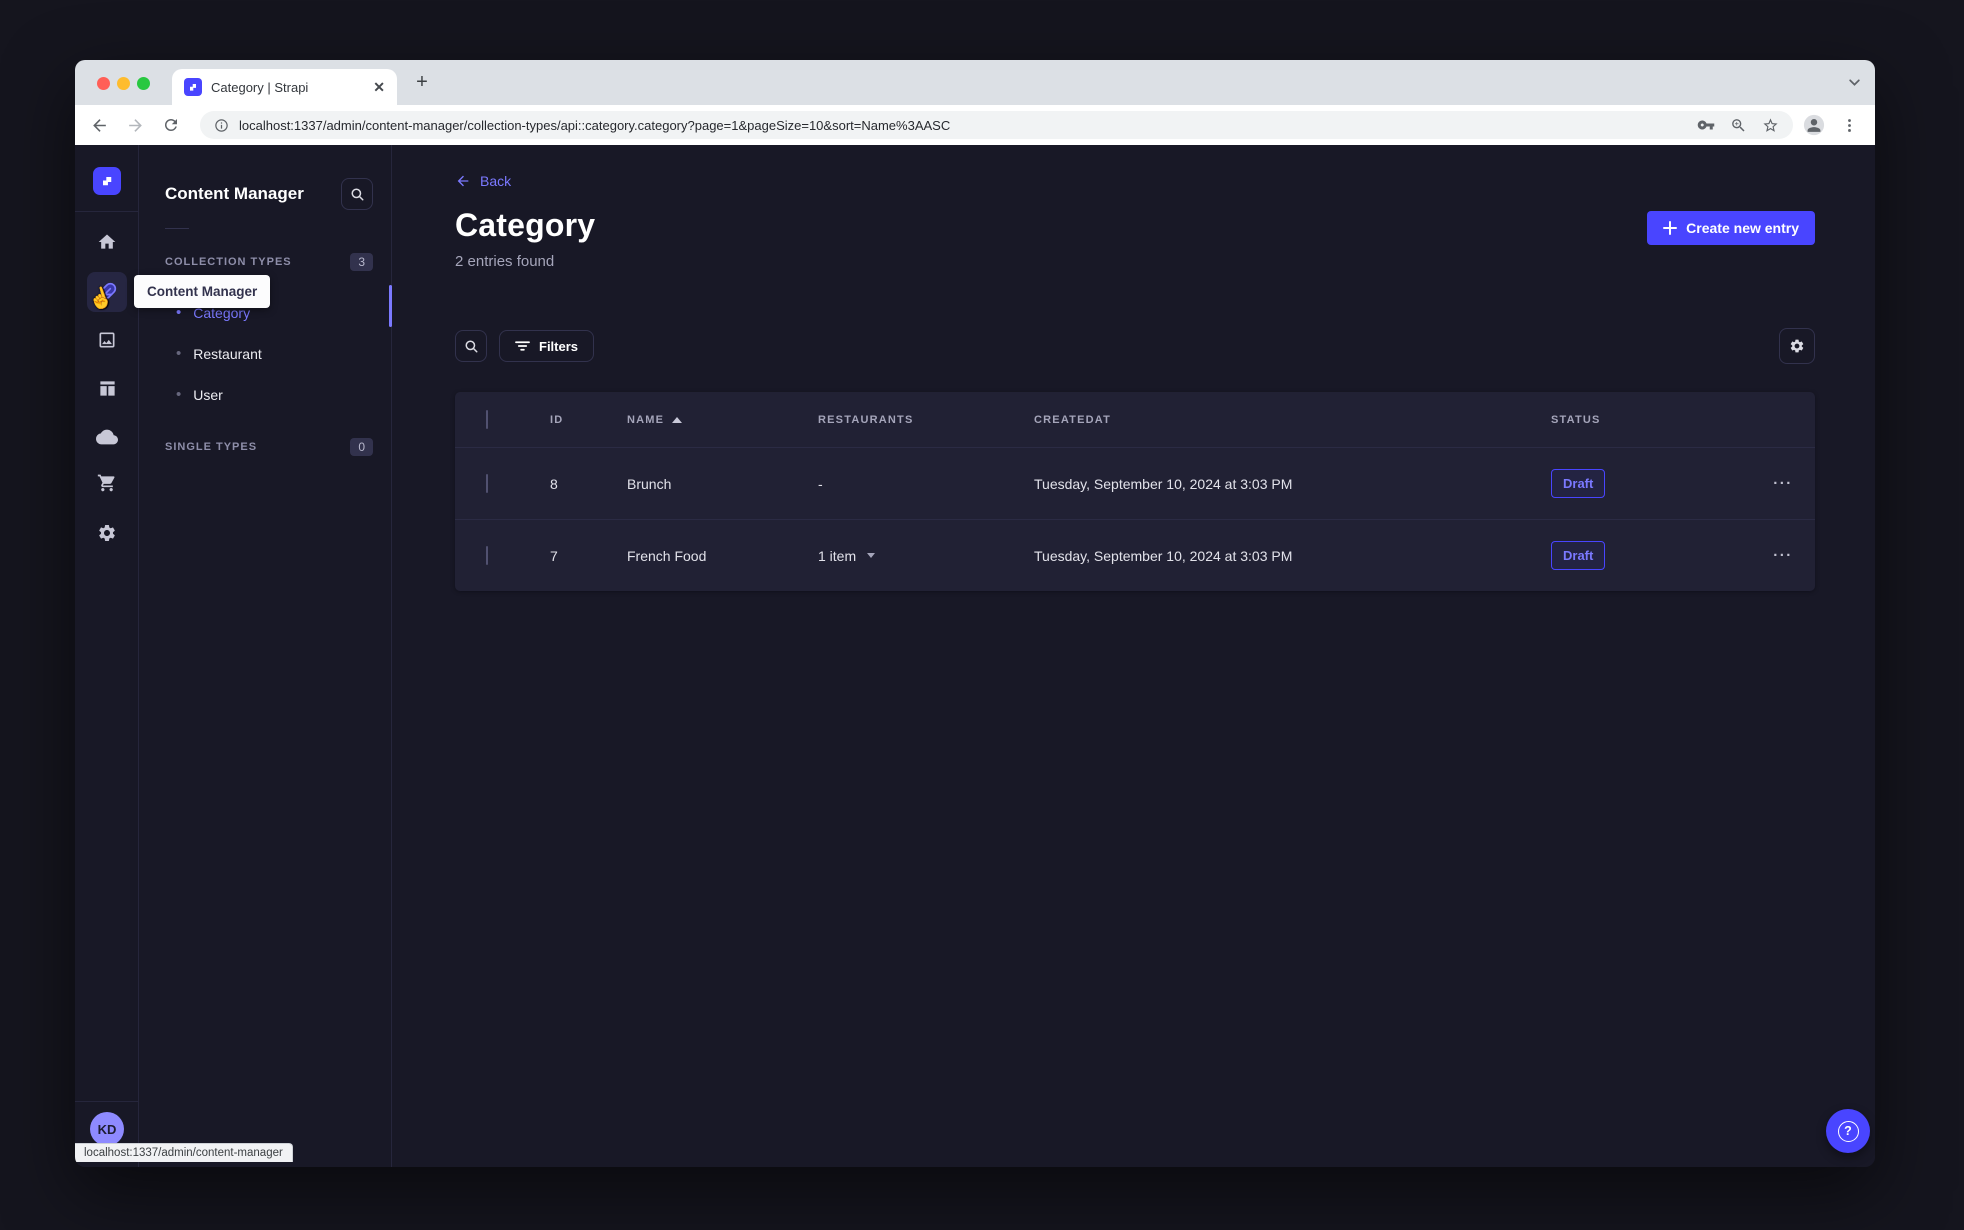 The image size is (1964, 1230). I want to click on create-new-entry-button: Create new entry, so click(1731, 228).